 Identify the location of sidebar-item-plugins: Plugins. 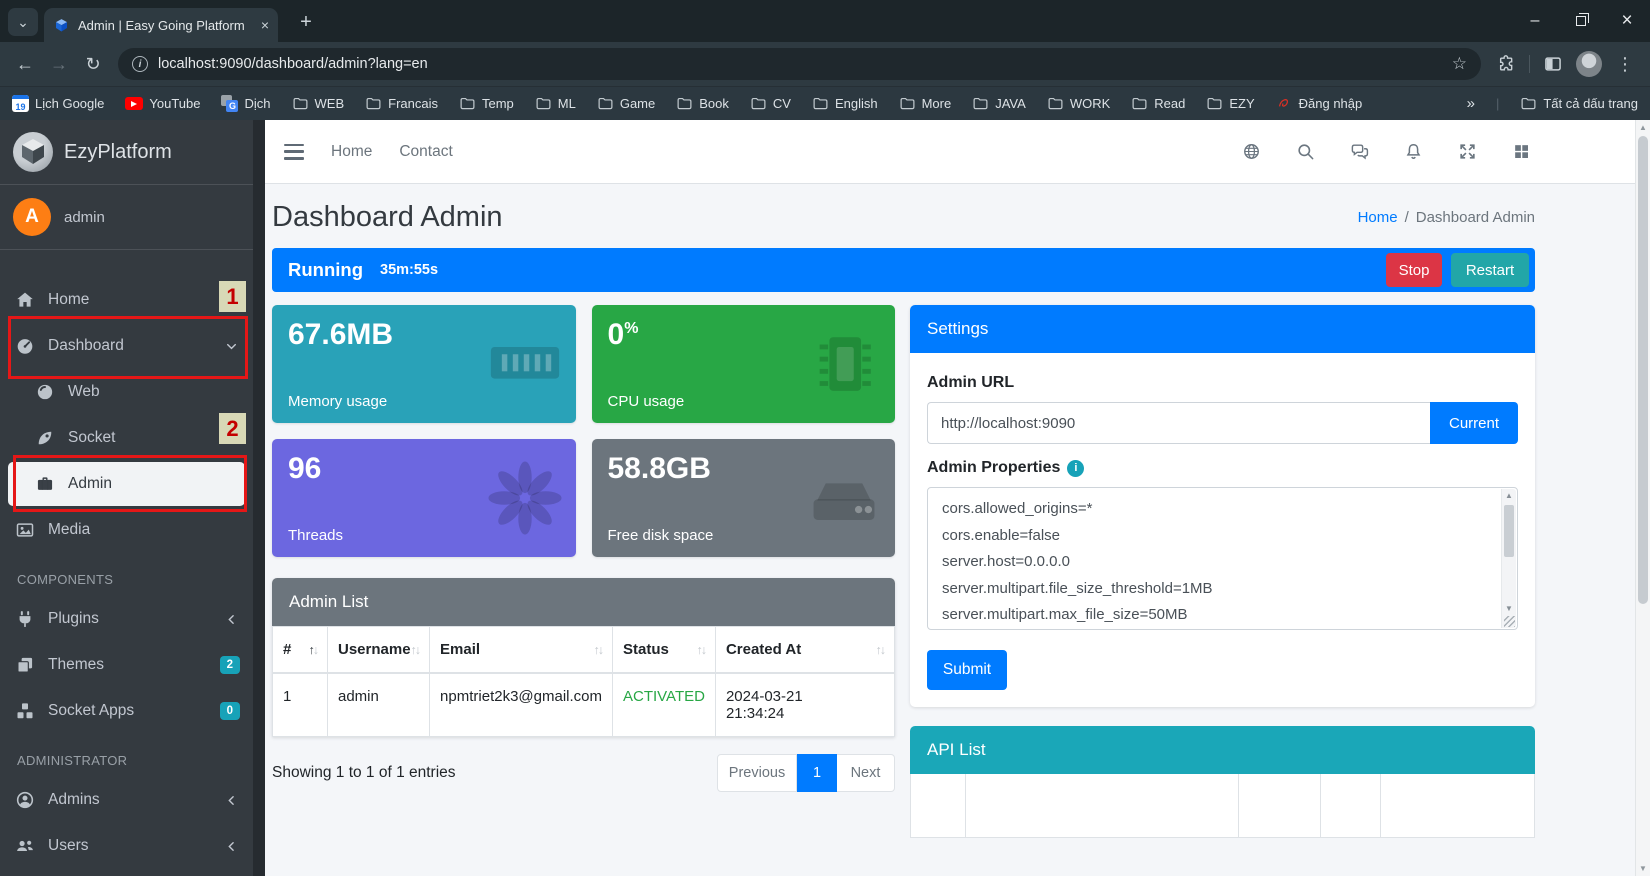
(126, 619).